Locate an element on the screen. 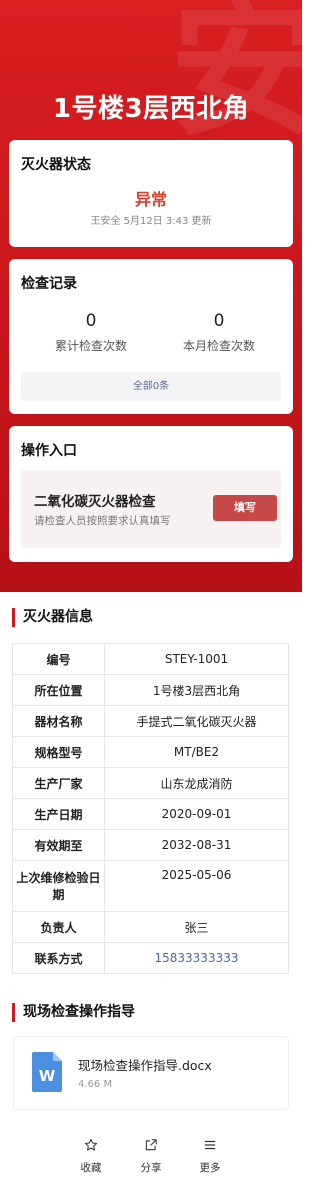 Image resolution: width=320 pixels, height=1200 pixels. total-checks-count: 0 is located at coordinates (91, 321).